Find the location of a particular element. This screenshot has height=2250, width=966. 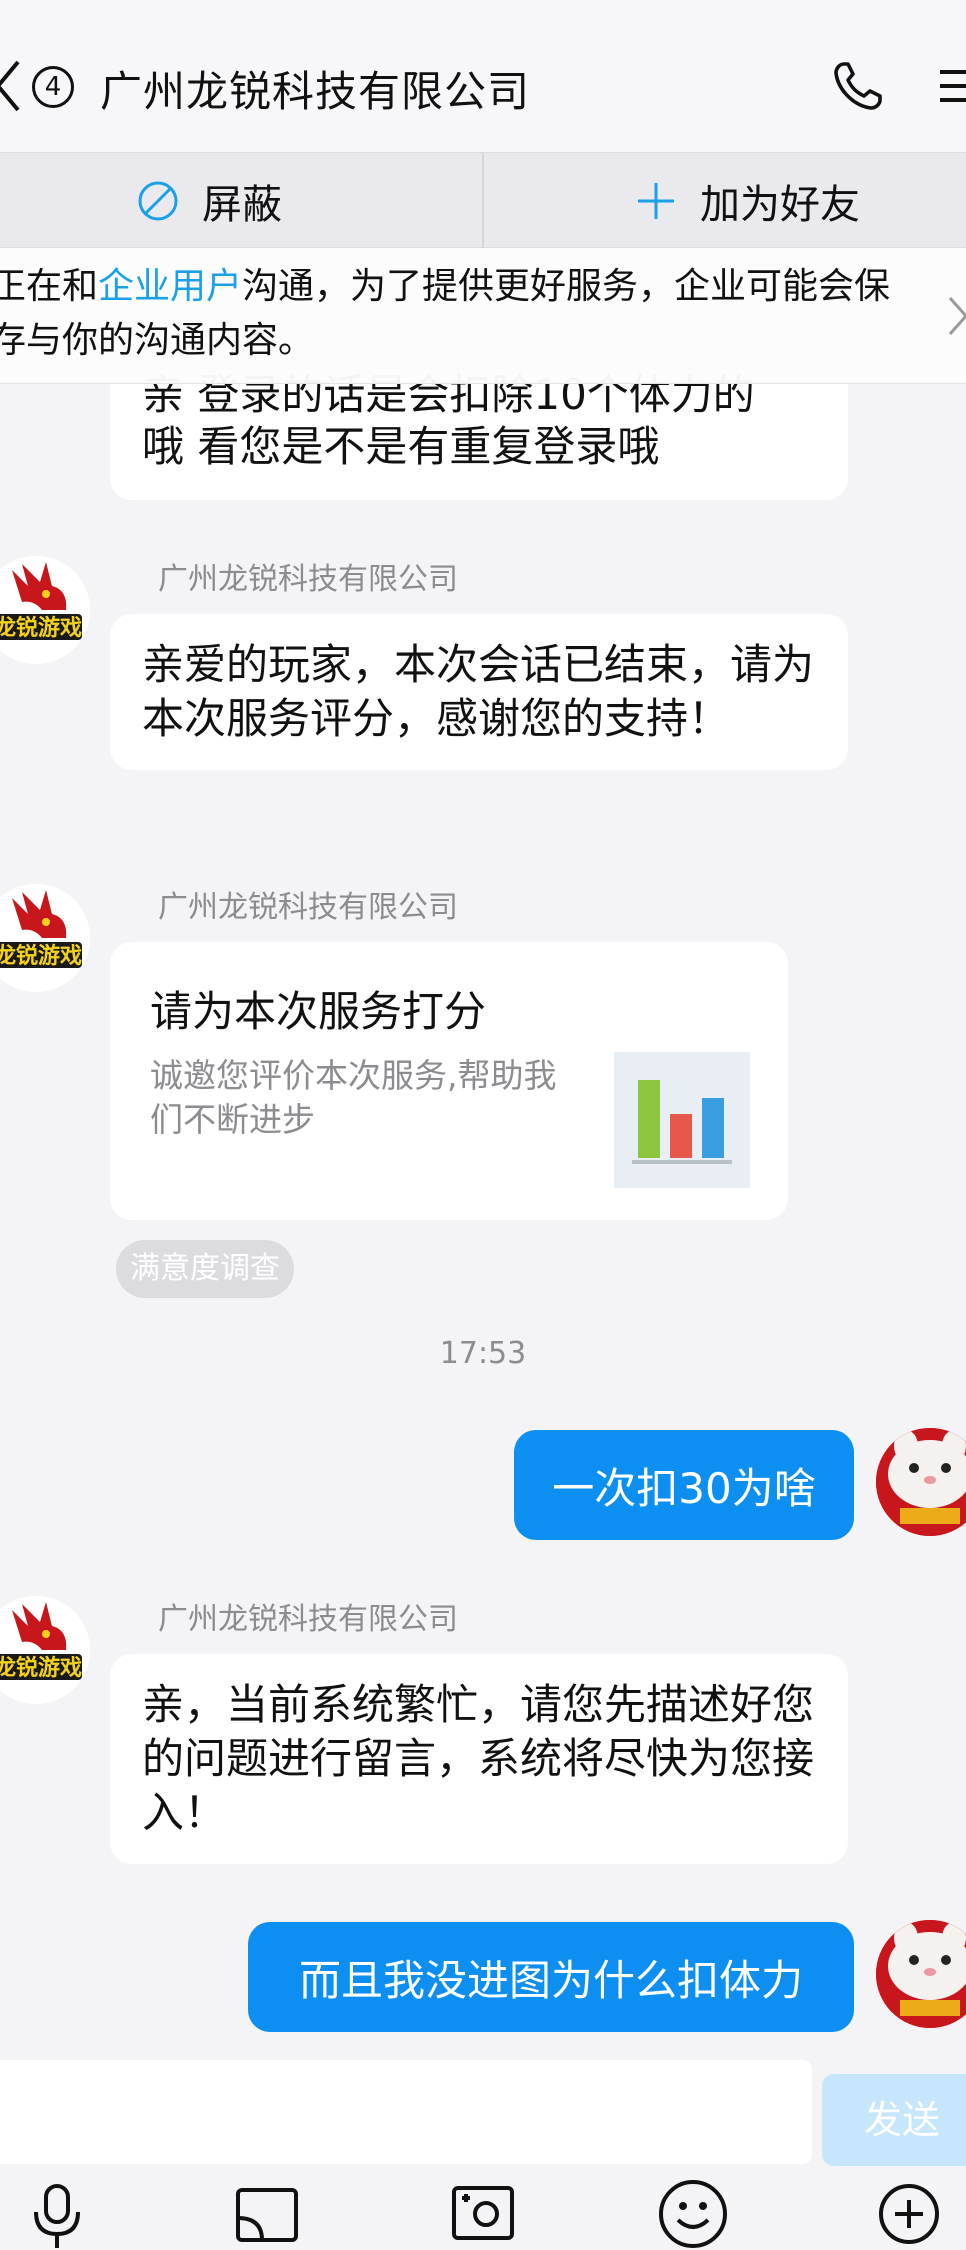

rating-card: 请为本次服务打分 诚邀您评价本次服务,帮助我们不断进步 is located at coordinates (449, 1081).